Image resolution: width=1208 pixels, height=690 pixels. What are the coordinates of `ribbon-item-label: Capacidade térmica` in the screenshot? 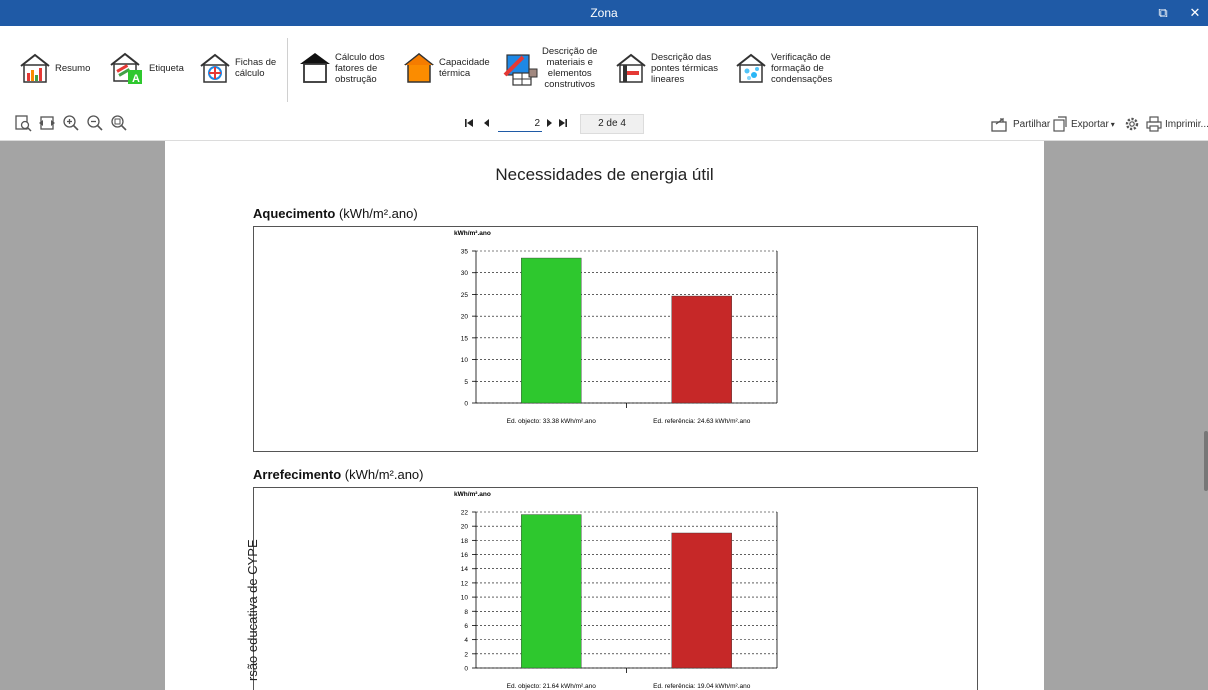 It's located at (464, 68).